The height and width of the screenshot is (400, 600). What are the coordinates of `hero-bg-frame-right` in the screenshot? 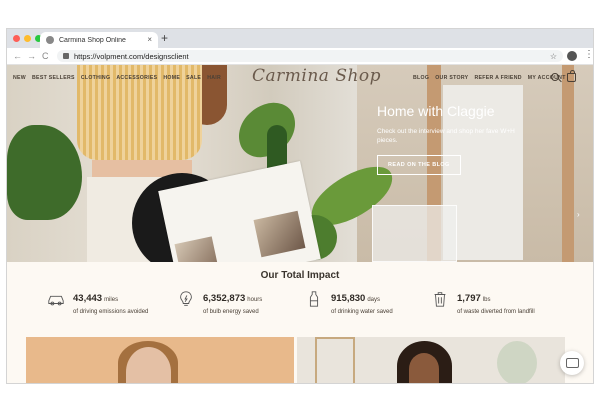 It's located at (568, 163).